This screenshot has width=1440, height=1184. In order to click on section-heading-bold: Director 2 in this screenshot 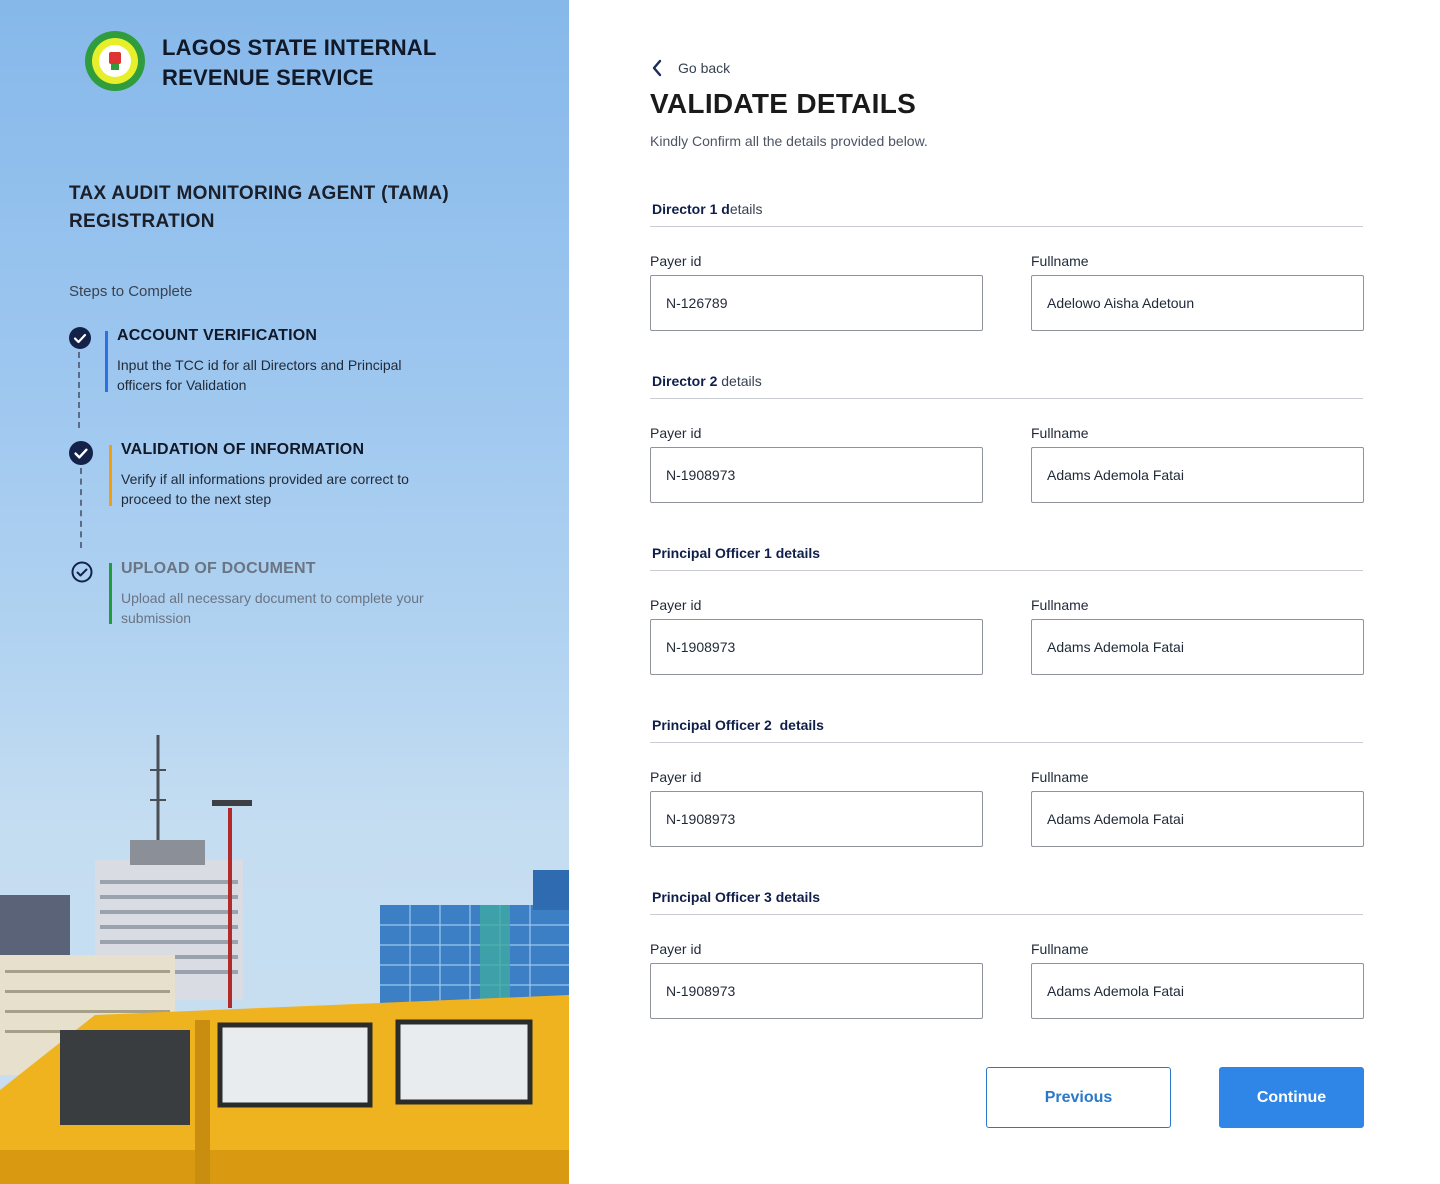, I will do `click(685, 381)`.